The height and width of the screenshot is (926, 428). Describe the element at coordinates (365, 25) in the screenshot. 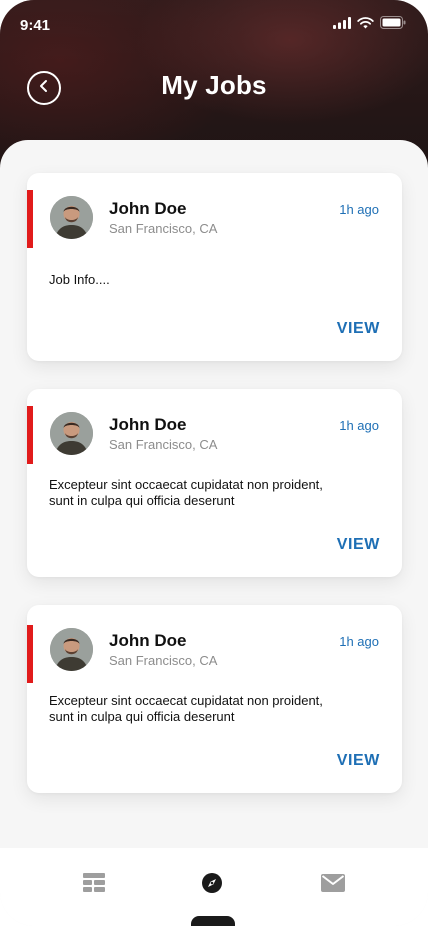

I see `wifi-icon` at that location.